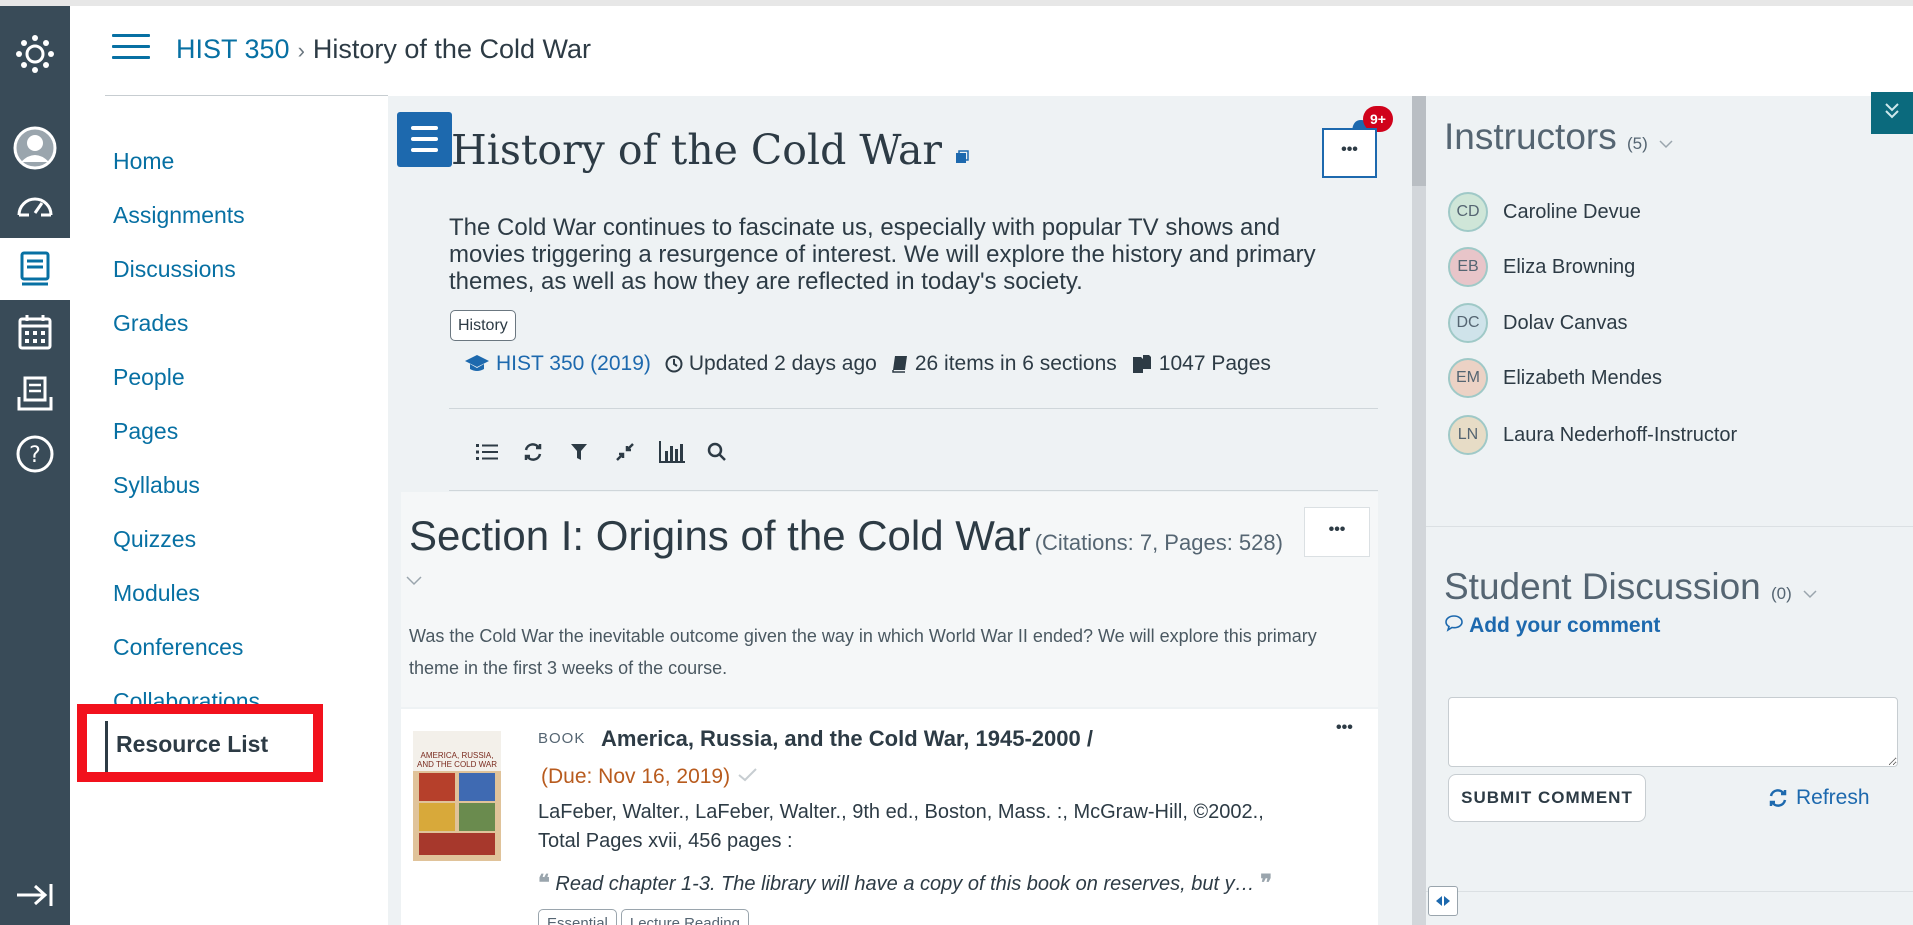  Describe the element at coordinates (143, 161) in the screenshot. I see `course-nav-home: Home` at that location.